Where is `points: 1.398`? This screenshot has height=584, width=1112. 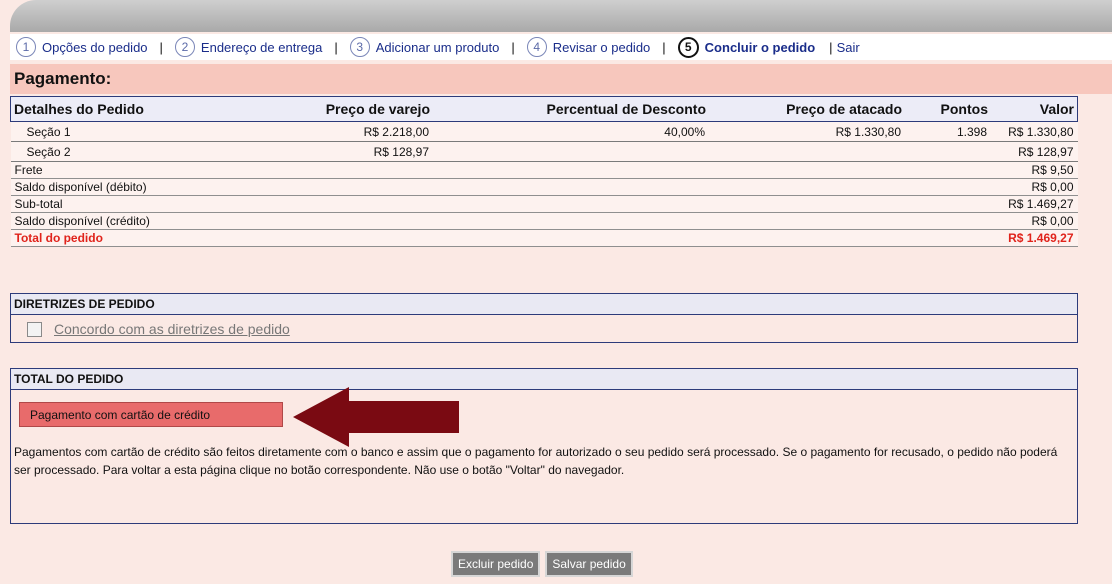
points: 1.398 is located at coordinates (948, 131).